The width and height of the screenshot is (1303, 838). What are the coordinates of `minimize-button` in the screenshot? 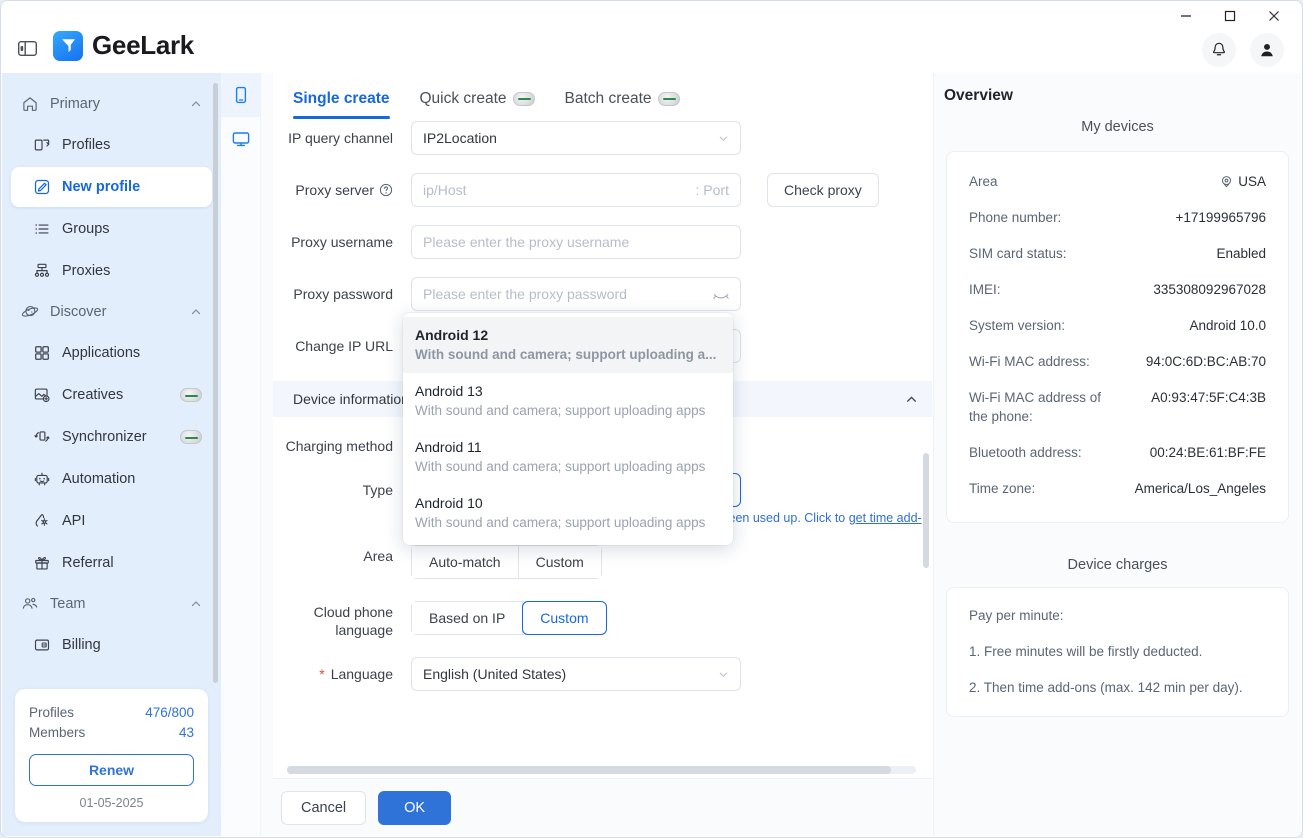 It's located at (1186, 16).